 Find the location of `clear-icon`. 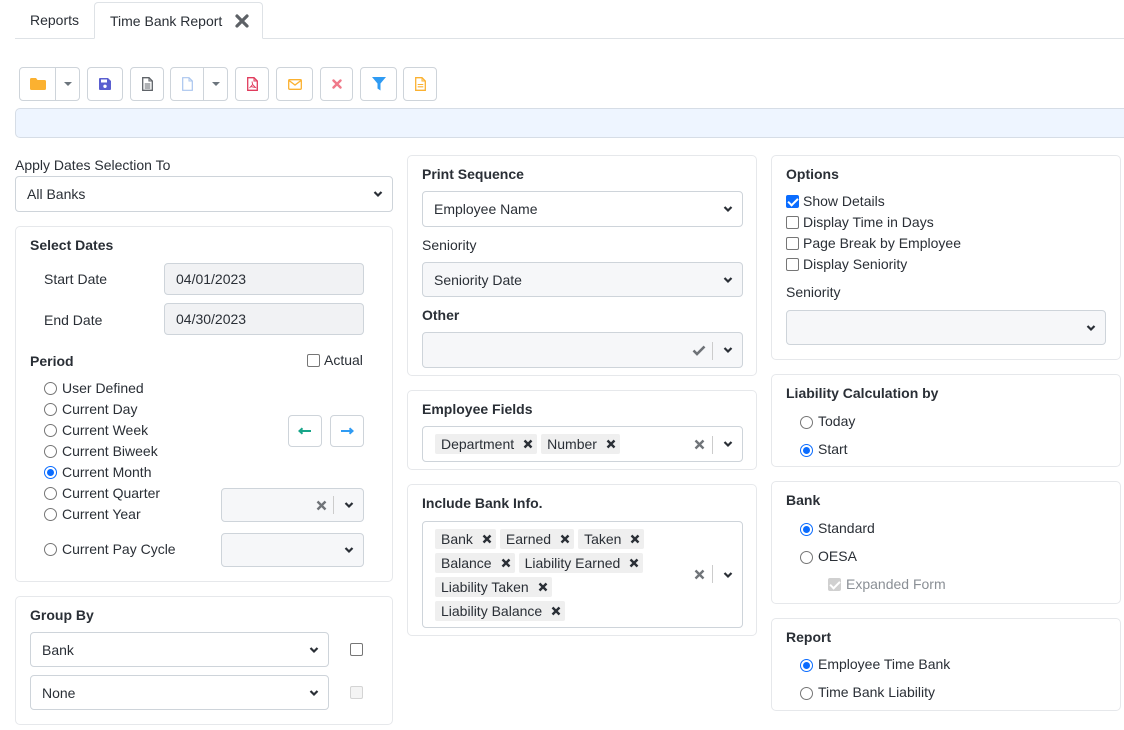

clear-icon is located at coordinates (321, 505).